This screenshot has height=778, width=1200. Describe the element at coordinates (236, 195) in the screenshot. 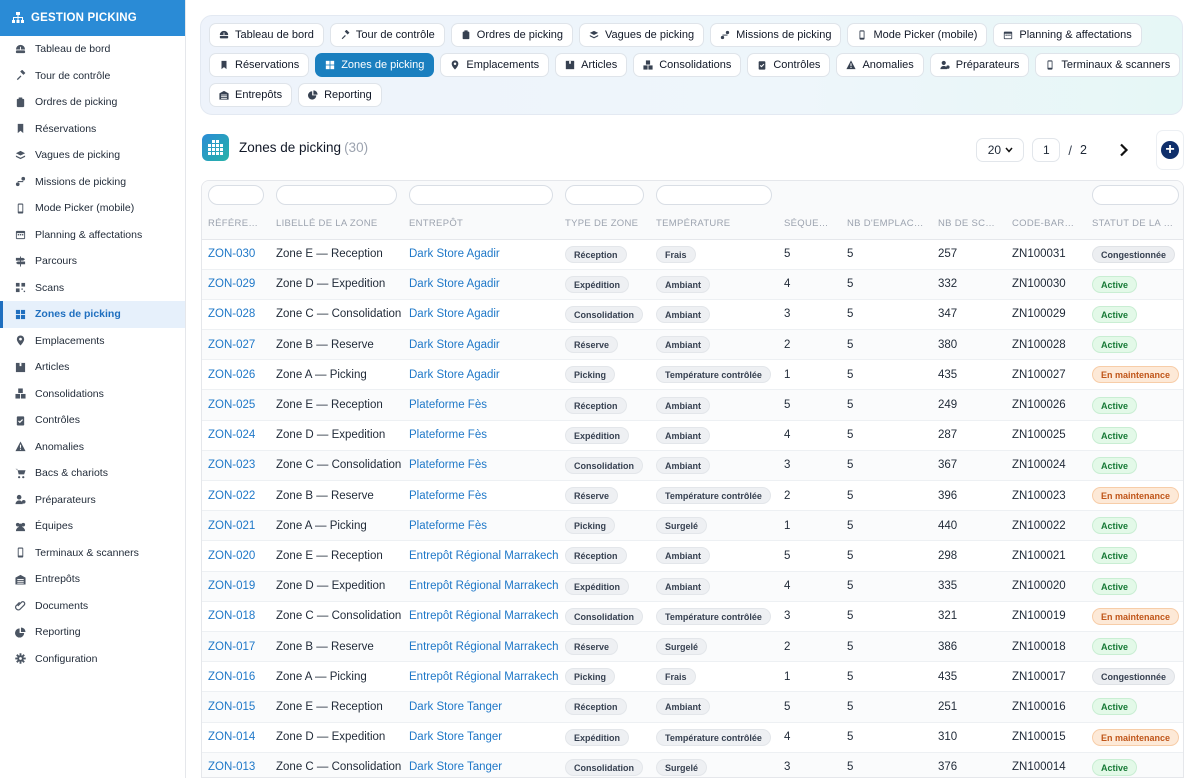

I see `filter-reference` at that location.